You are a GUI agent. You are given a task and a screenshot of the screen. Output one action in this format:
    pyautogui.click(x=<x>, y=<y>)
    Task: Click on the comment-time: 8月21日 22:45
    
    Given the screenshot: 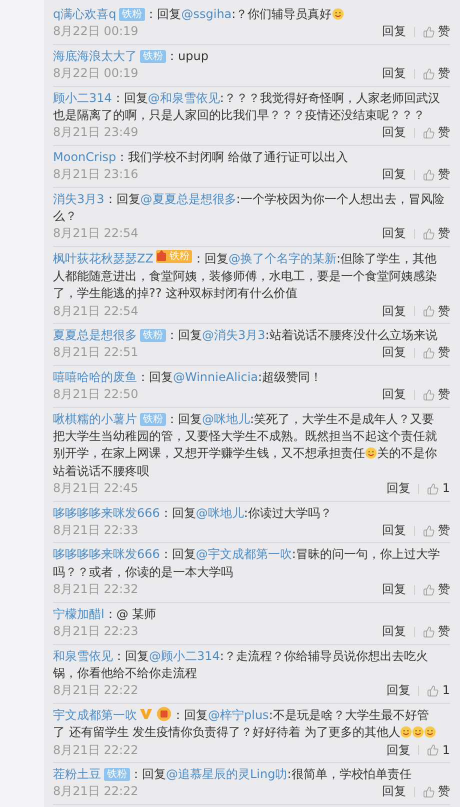 What is the action you would take?
    pyautogui.click(x=95, y=489)
    